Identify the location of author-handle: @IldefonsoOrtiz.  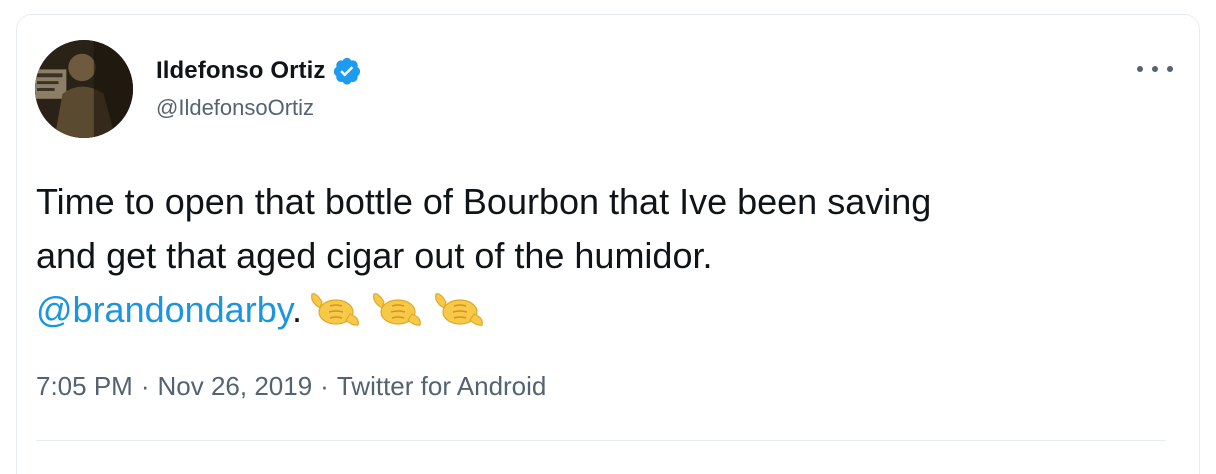
(235, 108).